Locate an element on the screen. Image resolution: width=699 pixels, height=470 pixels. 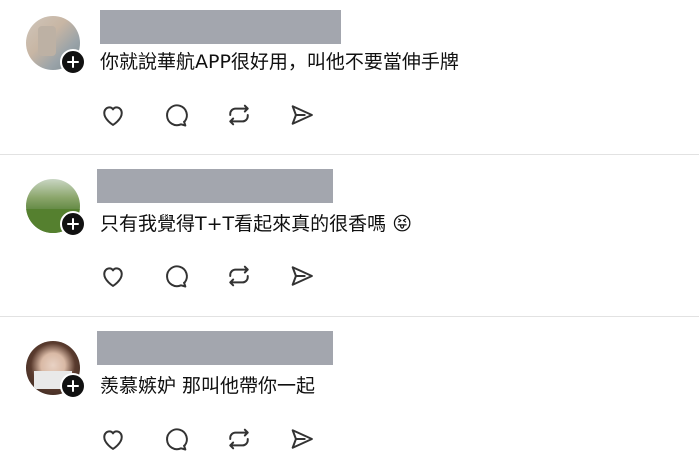
post-text: 你就說華航APP很好用，叫他不要當伸手牌 is located at coordinates (279, 62).